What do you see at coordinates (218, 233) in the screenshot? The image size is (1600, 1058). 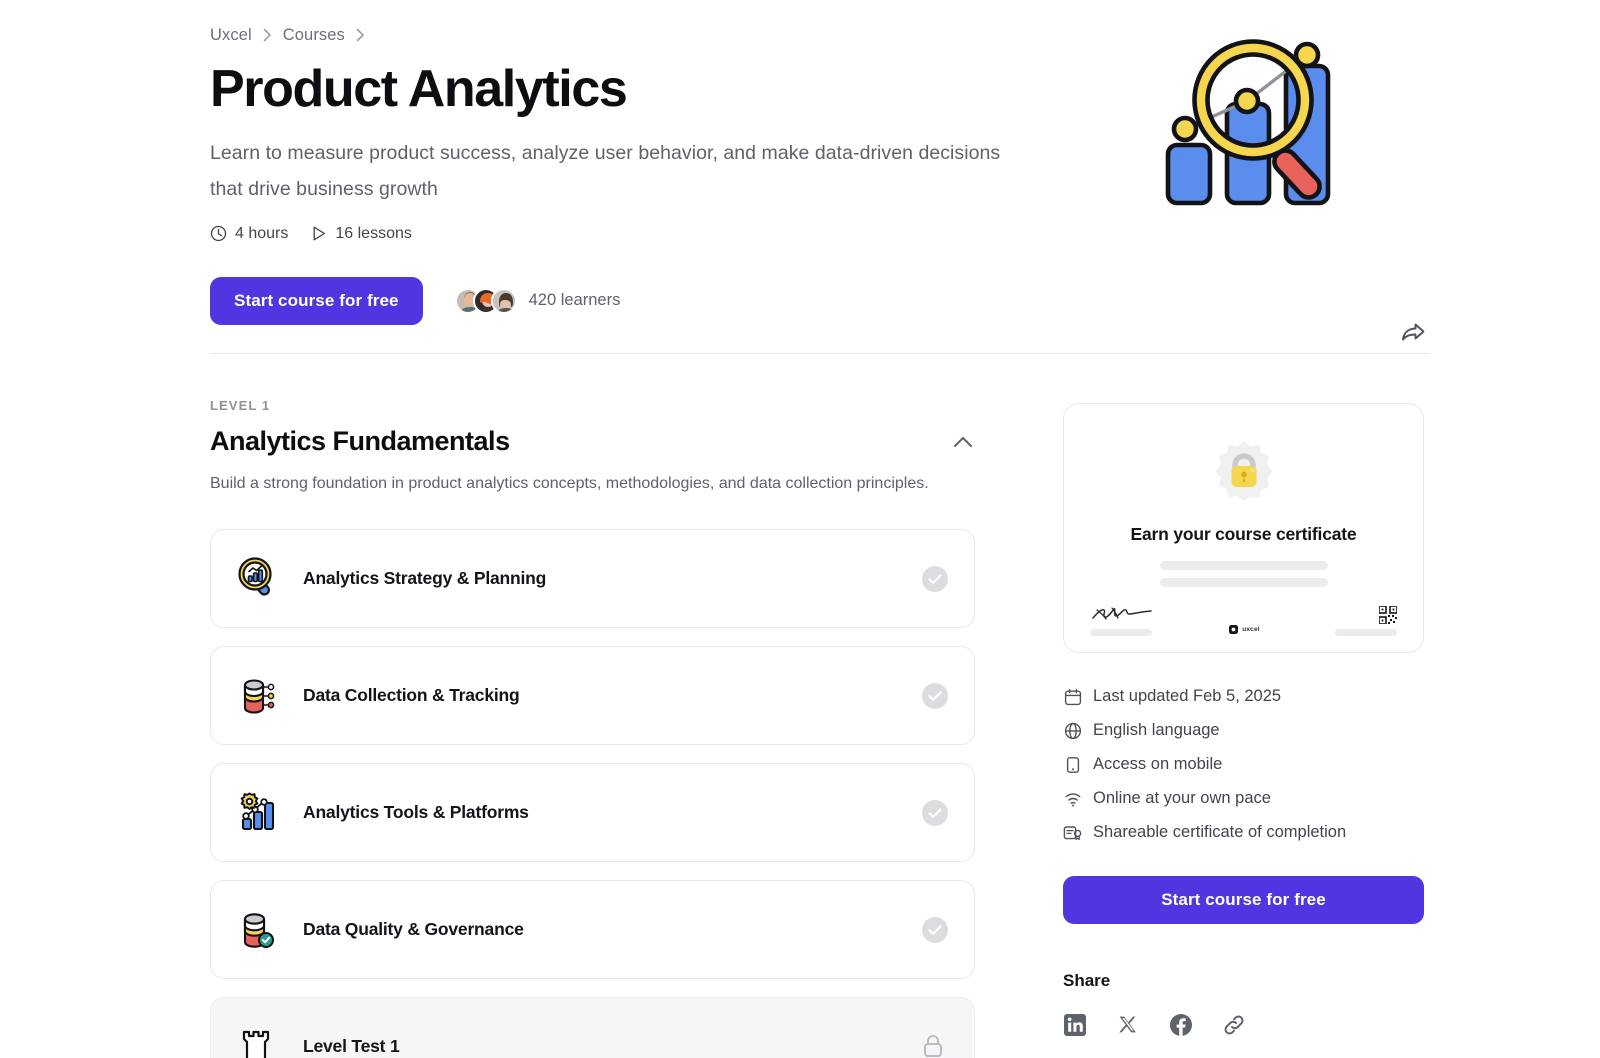 I see `clock-icon` at bounding box center [218, 233].